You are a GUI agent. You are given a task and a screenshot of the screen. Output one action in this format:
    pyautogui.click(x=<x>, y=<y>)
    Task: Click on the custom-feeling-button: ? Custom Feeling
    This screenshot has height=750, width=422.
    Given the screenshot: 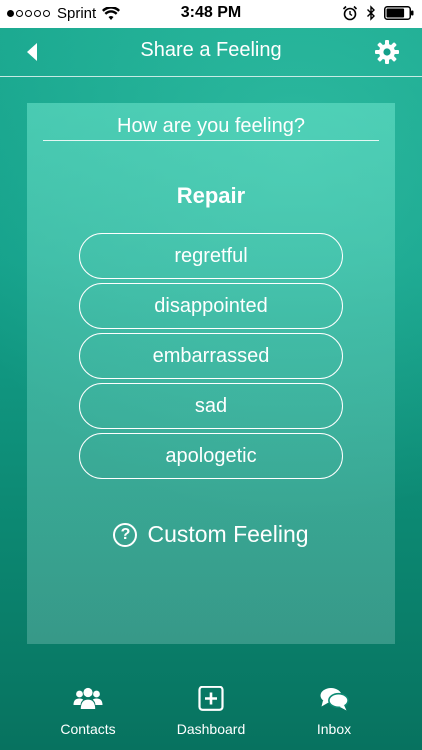 What is the action you would take?
    pyautogui.click(x=211, y=534)
    